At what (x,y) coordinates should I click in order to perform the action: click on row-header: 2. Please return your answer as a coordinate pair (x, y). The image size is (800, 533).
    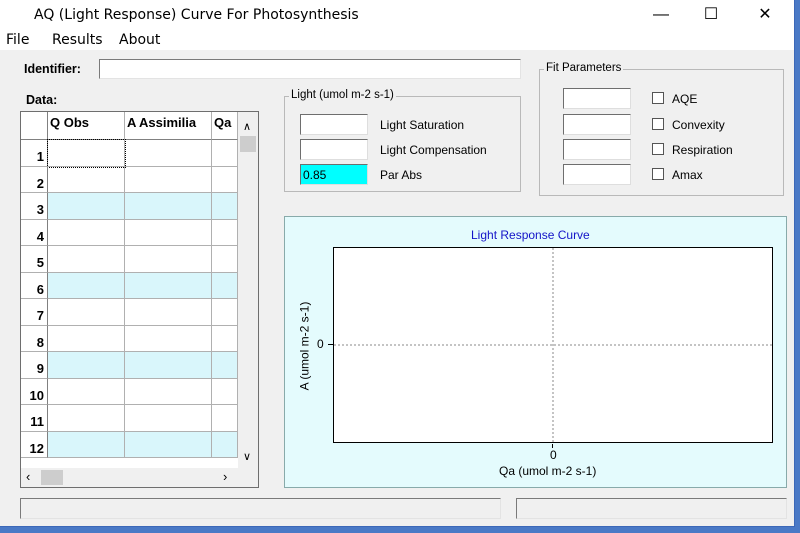
    Looking at the image, I should click on (34, 179).